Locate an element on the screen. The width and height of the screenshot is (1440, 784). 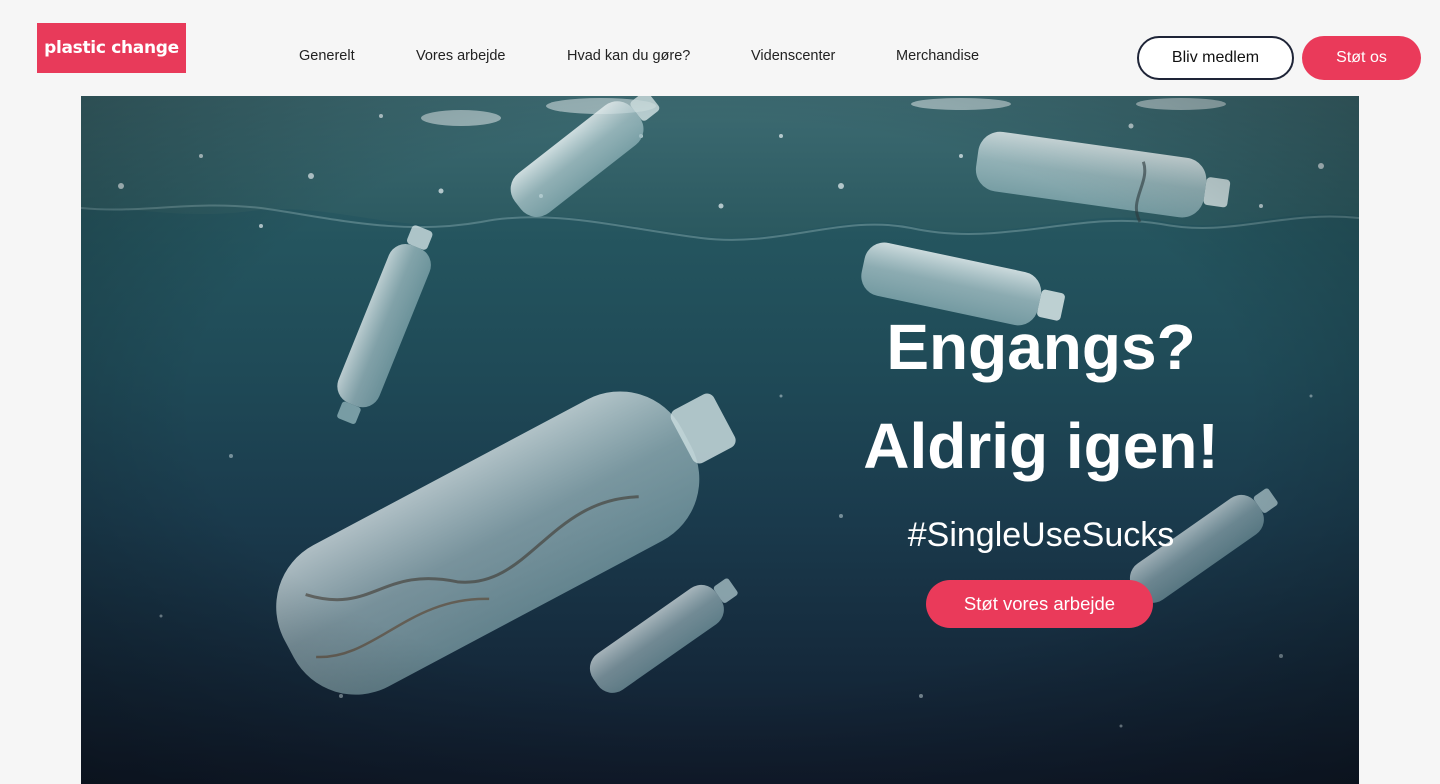
become-member-button: Bliv medlem is located at coordinates (1215, 58).